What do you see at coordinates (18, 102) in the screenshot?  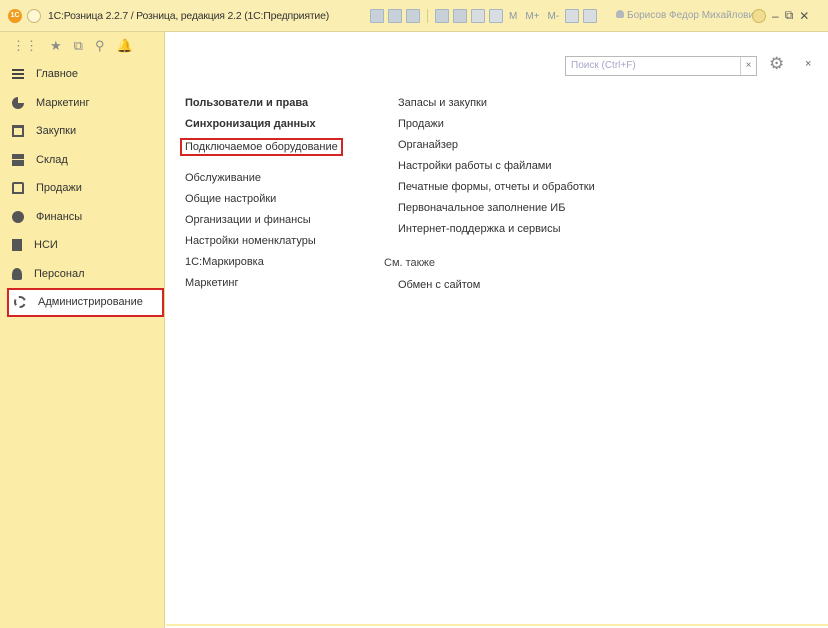 I see `marketing-icon` at bounding box center [18, 102].